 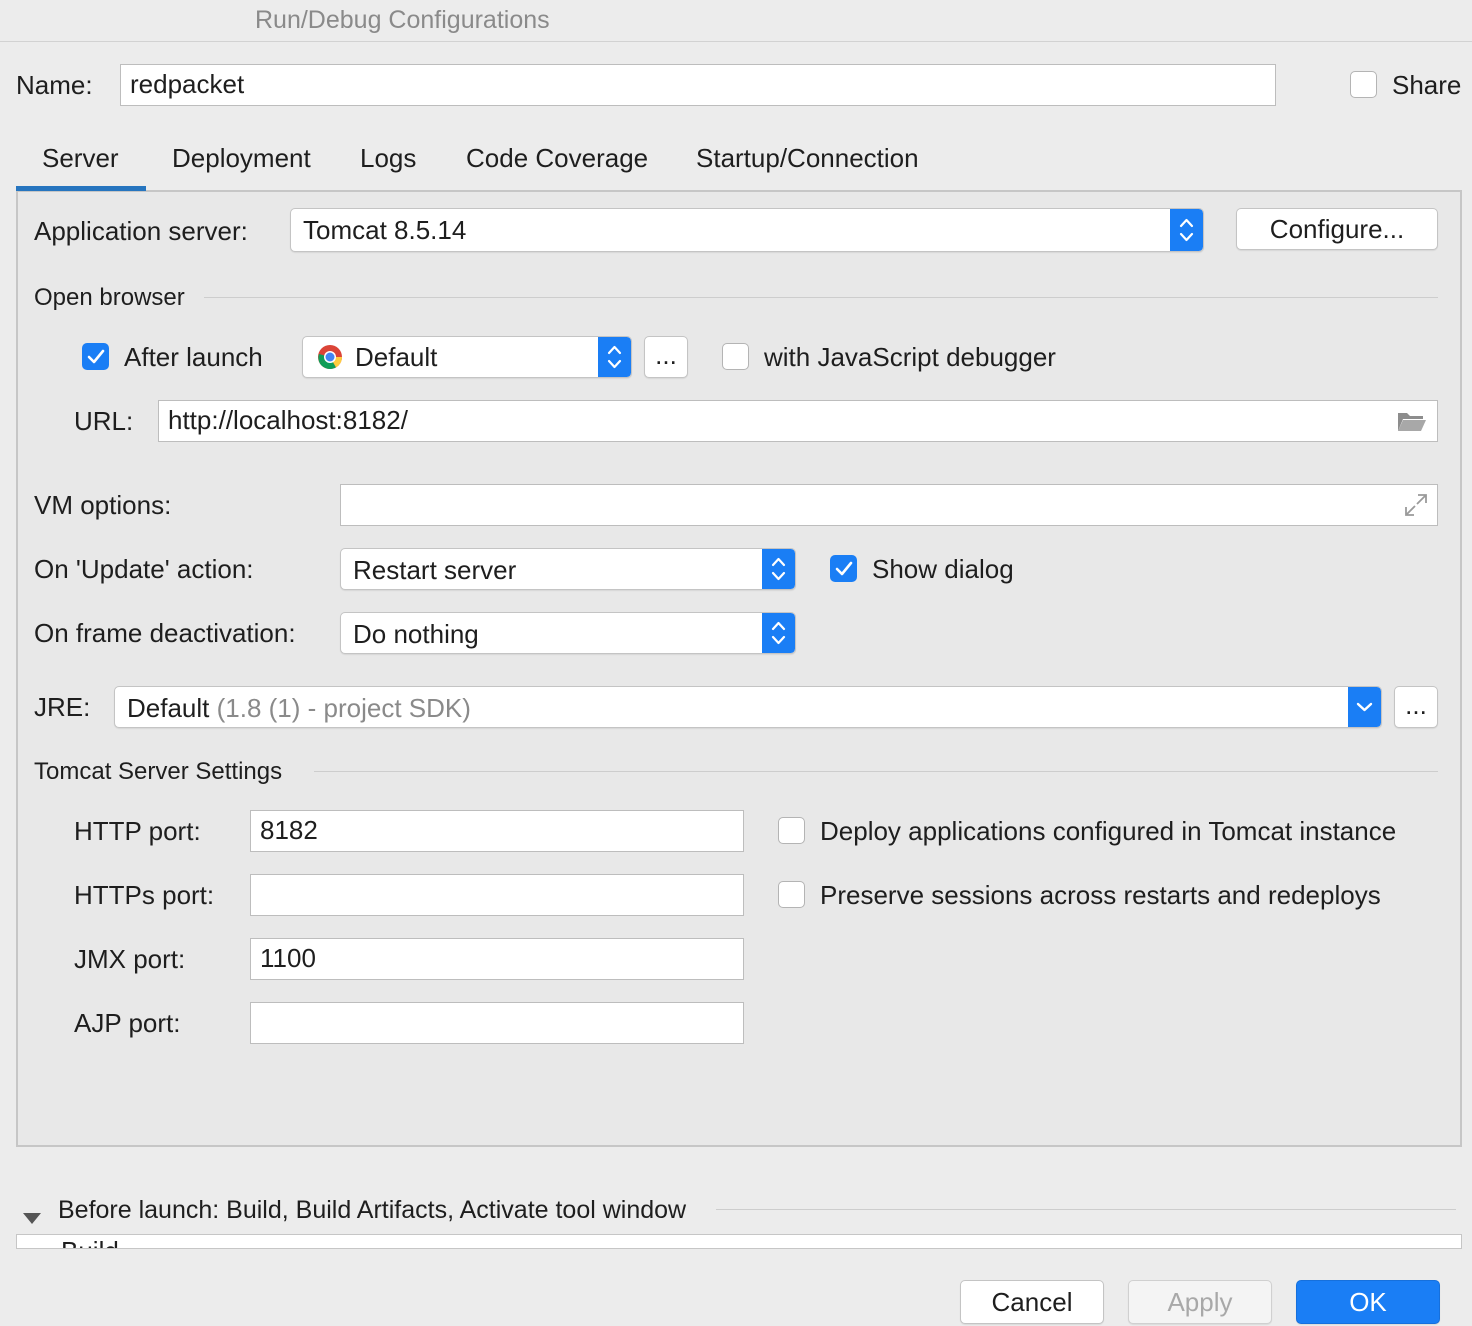 What do you see at coordinates (748, 707) in the screenshot?
I see `jre-select: Default (1.8 (1) - project SDK)` at bounding box center [748, 707].